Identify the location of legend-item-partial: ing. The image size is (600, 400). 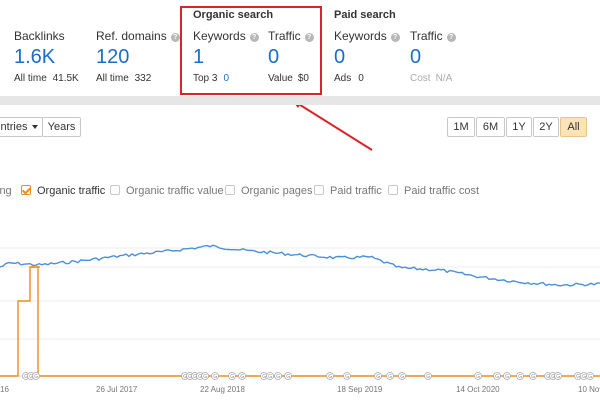
(6, 191).